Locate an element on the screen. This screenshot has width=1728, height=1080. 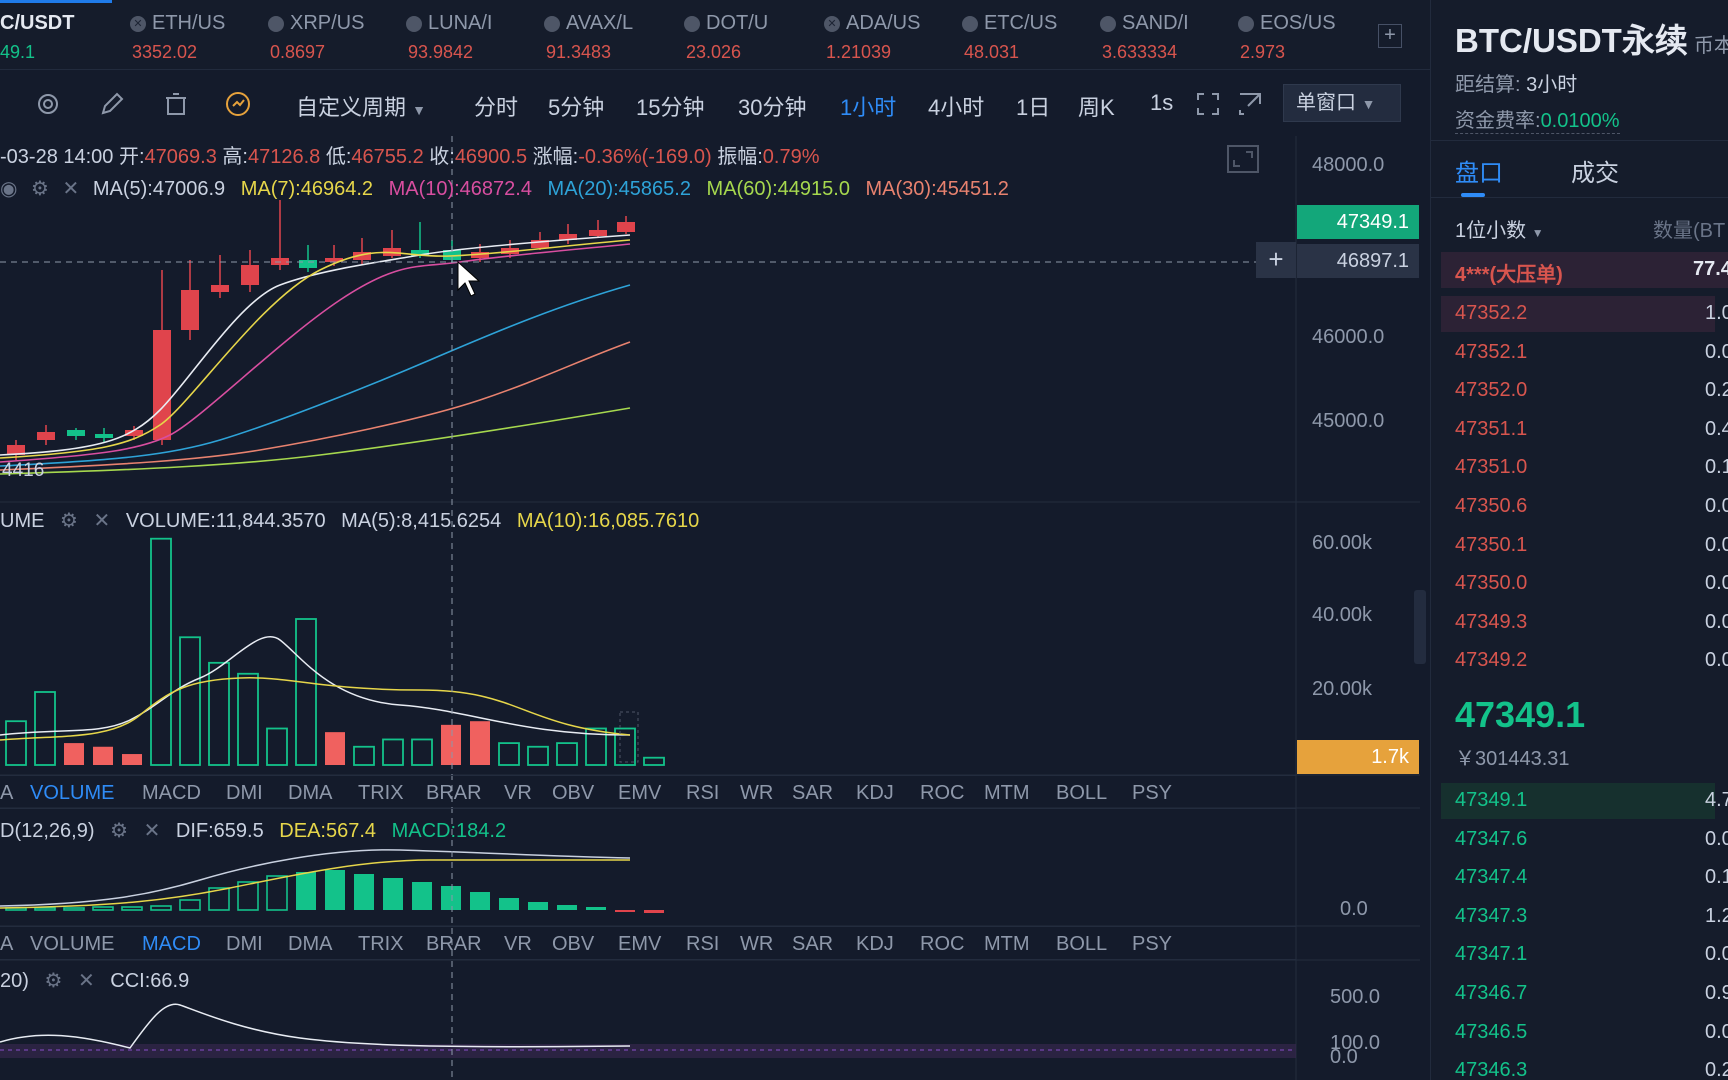
bid-row: 47346.7 0.9 is located at coordinates (1591, 994).